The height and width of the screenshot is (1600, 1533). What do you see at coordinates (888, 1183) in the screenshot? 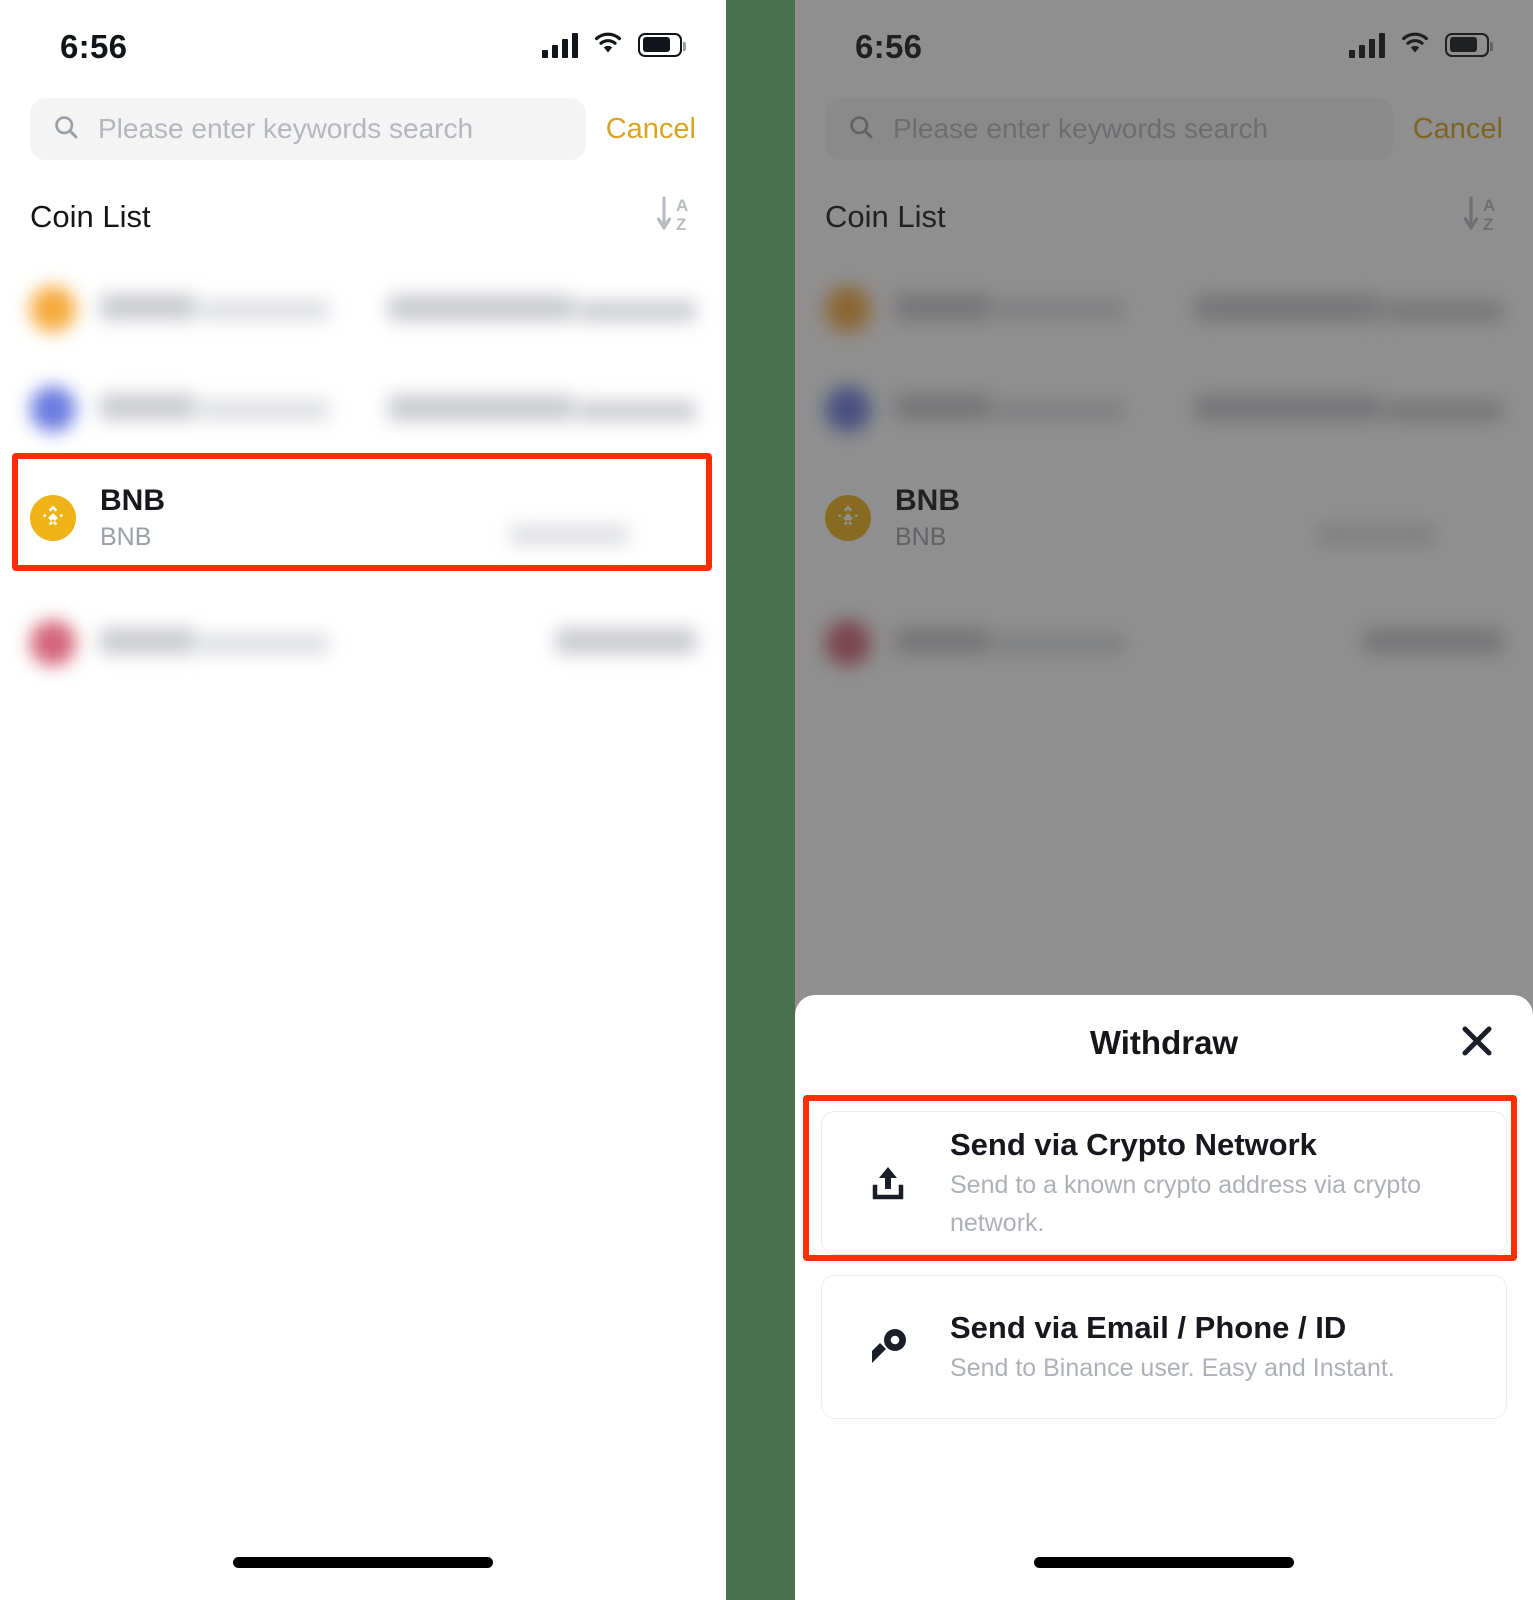
I see `upload-icon` at bounding box center [888, 1183].